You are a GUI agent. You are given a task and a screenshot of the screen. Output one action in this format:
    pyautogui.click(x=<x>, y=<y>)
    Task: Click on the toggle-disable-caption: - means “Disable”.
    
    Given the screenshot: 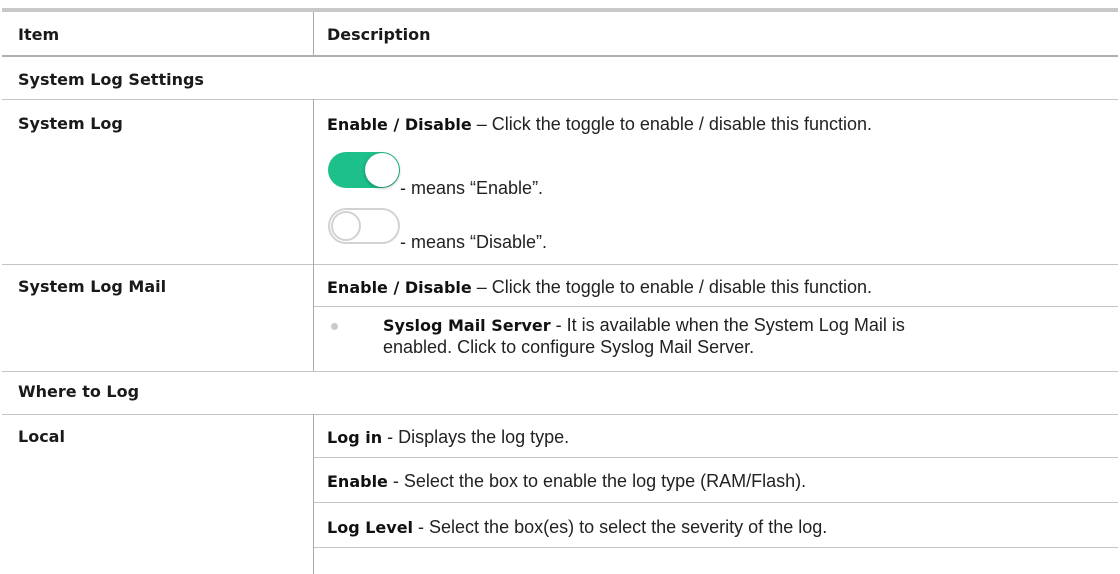 What is the action you would take?
    pyautogui.click(x=474, y=242)
    